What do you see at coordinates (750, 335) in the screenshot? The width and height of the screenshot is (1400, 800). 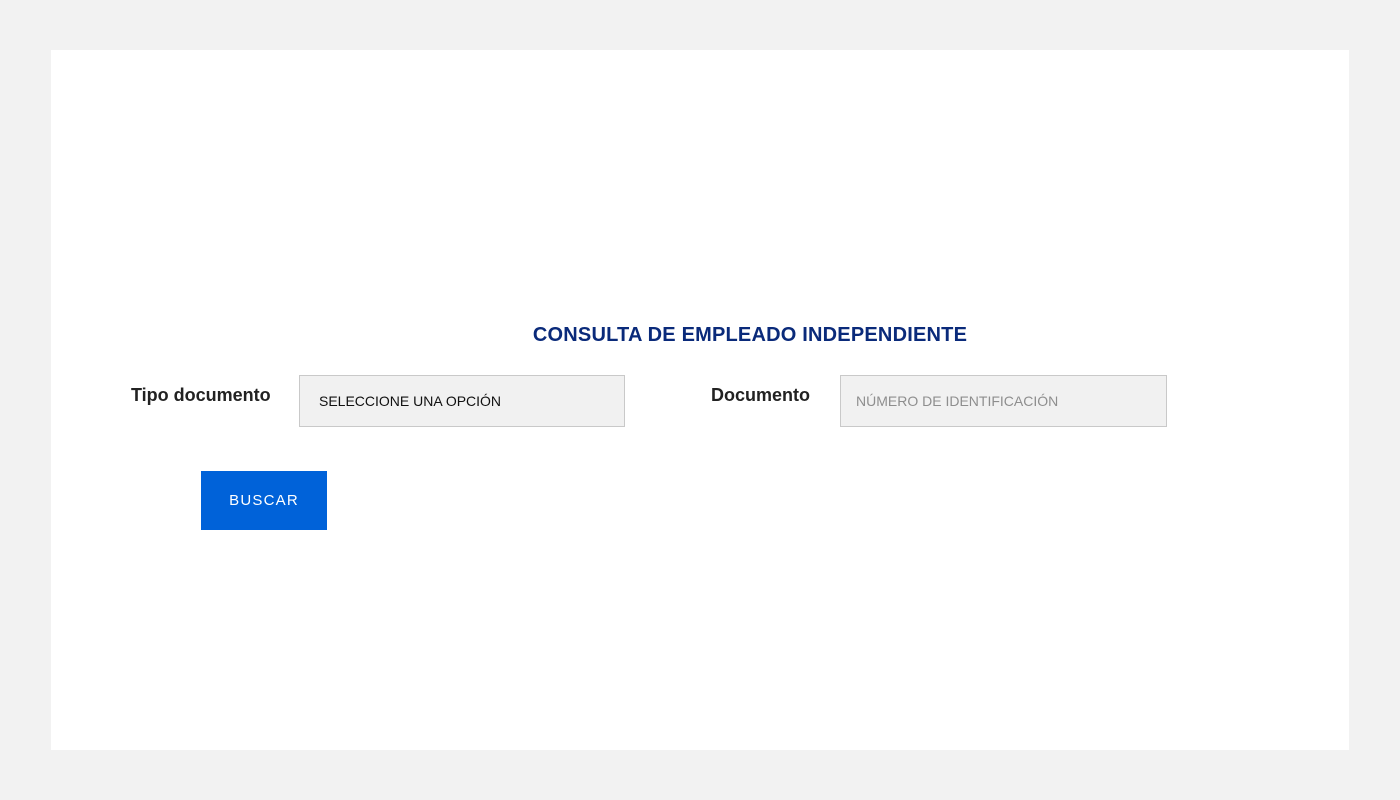 I see `page-title: CONSULTA DE EMPLEADO INDEPENDIENTE` at bounding box center [750, 335].